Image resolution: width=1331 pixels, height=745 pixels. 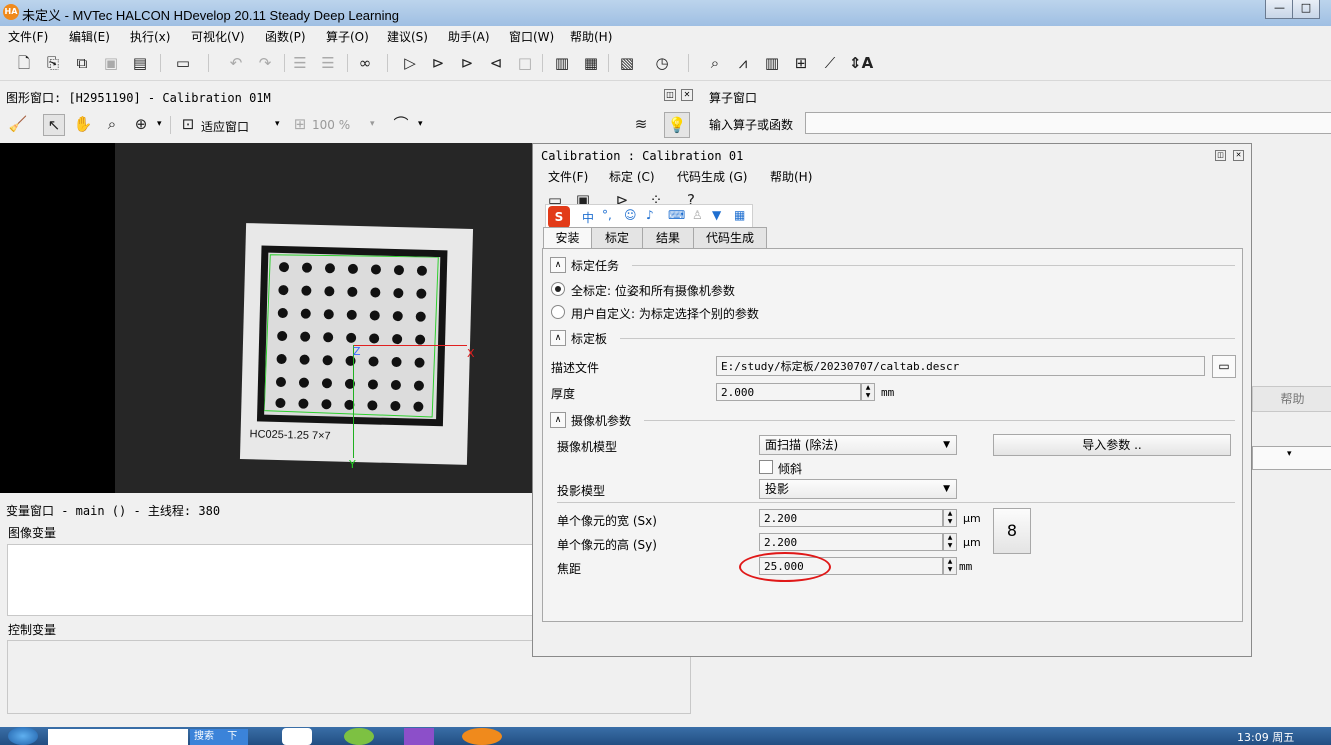 What do you see at coordinates (712, 176) in the screenshot?
I see `dialog-menu-codegen: 代码生成 (G)` at bounding box center [712, 176].